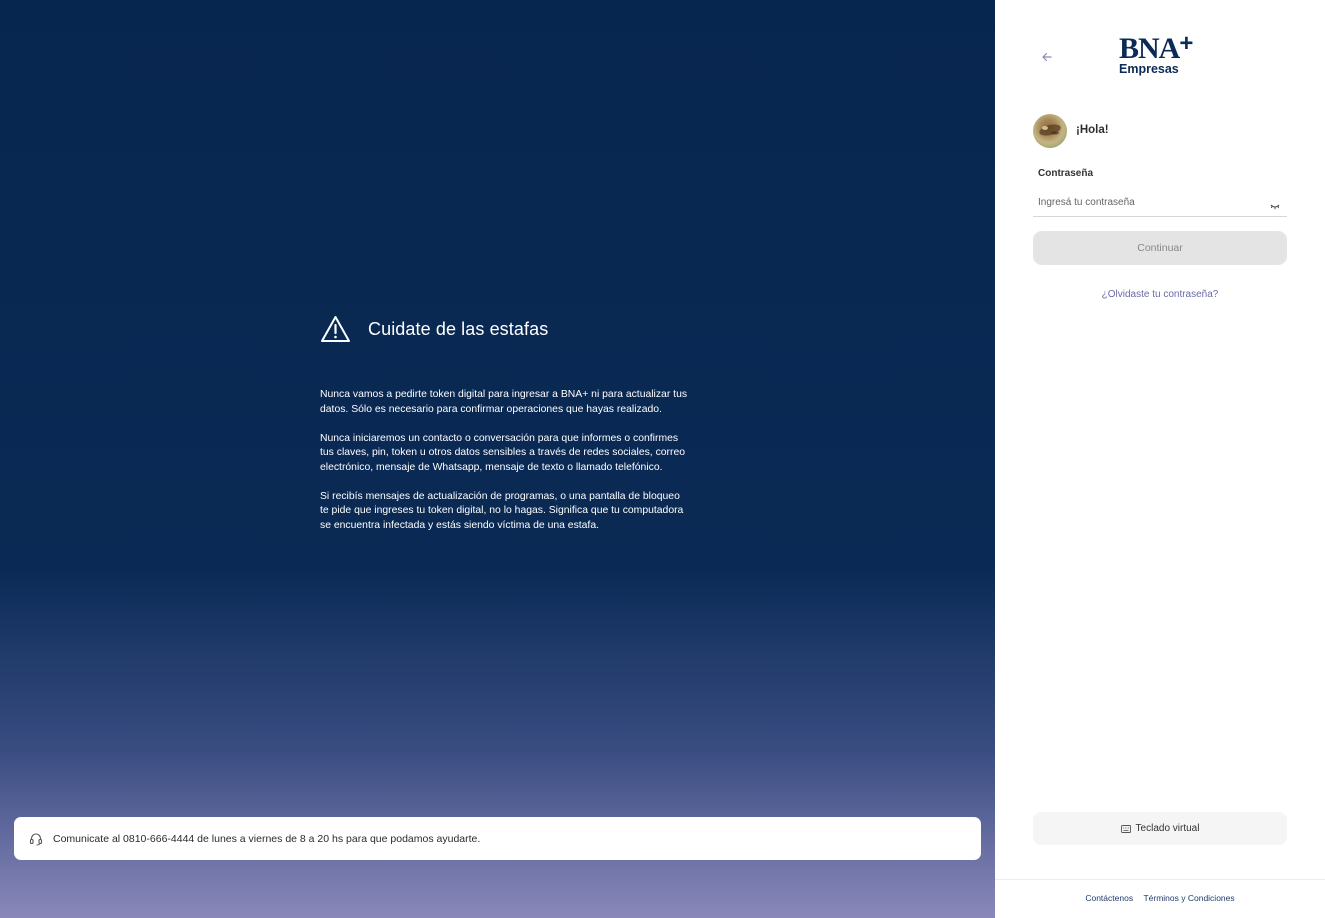 The image size is (1325, 918). What do you see at coordinates (1149, 48) in the screenshot?
I see `logo-bna-text: BNA` at bounding box center [1149, 48].